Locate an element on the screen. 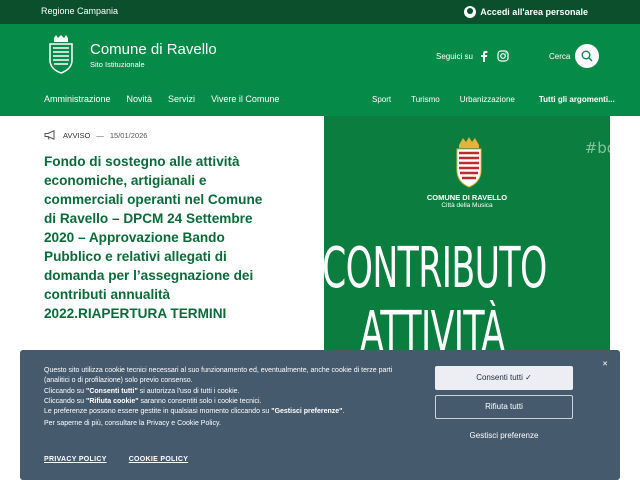 Image resolution: width=640 pixels, height=480 pixels. social-label: Seguici su is located at coordinates (454, 56).